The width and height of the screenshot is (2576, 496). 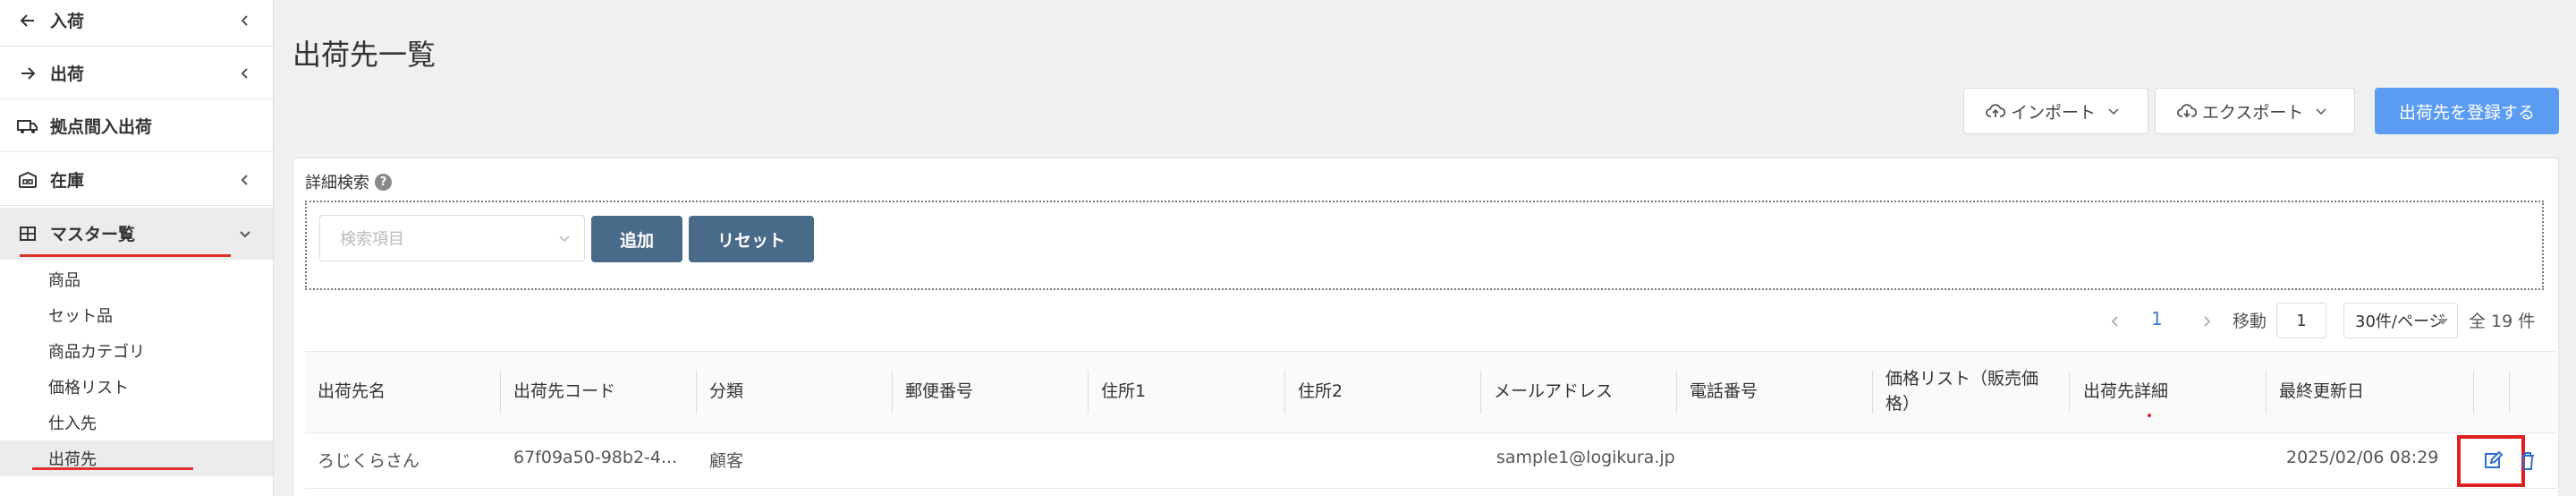 I want to click on required-marker, so click(x=2149, y=415).